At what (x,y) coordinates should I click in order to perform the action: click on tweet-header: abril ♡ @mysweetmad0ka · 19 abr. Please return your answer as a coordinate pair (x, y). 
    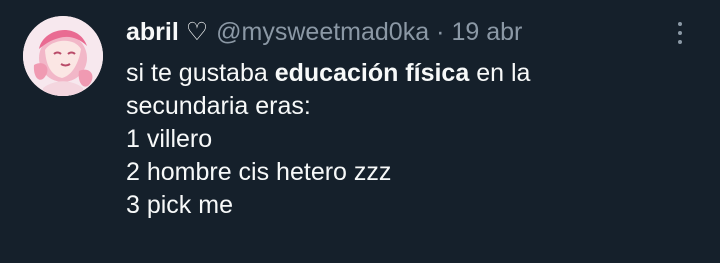
    Looking at the image, I should click on (324, 32).